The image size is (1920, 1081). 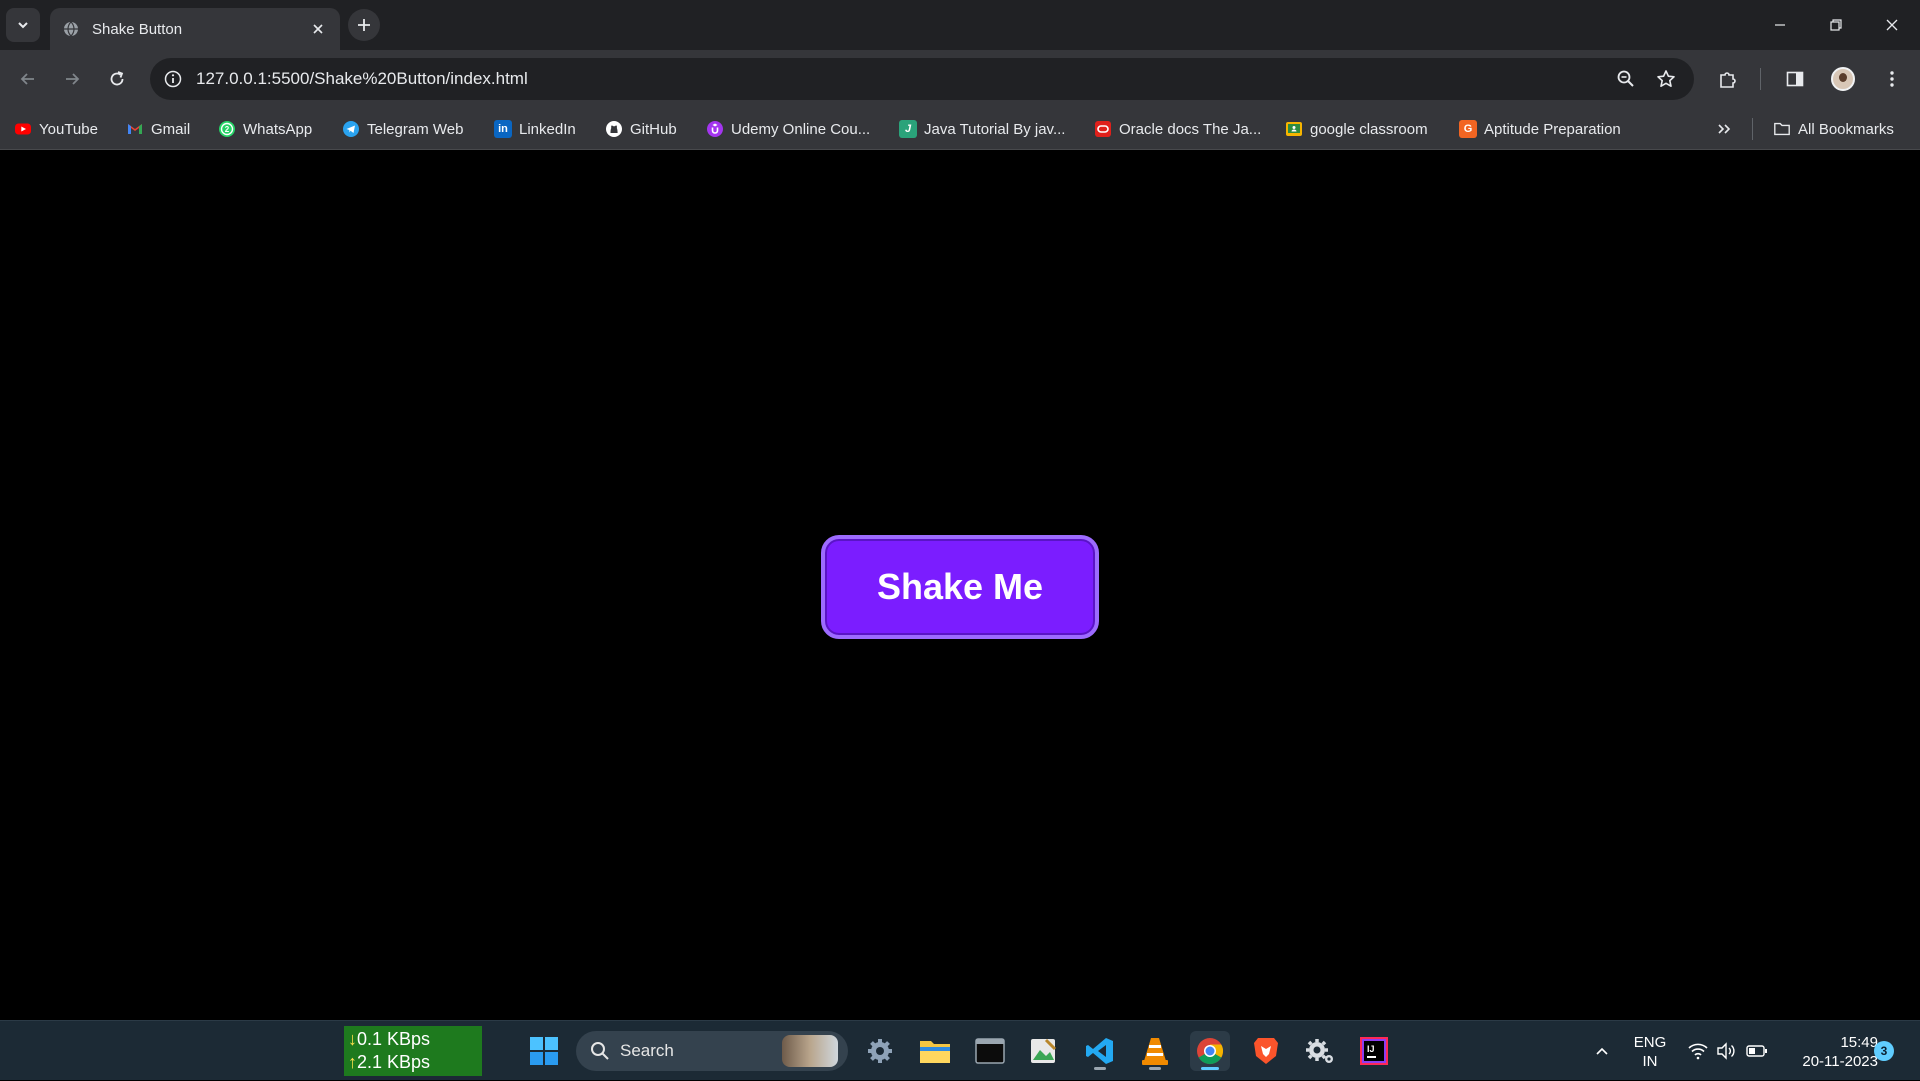 I want to click on browser-toolbar: 127.0.0.1:5500/Shake%20Button/index.html, so click(x=960, y=79).